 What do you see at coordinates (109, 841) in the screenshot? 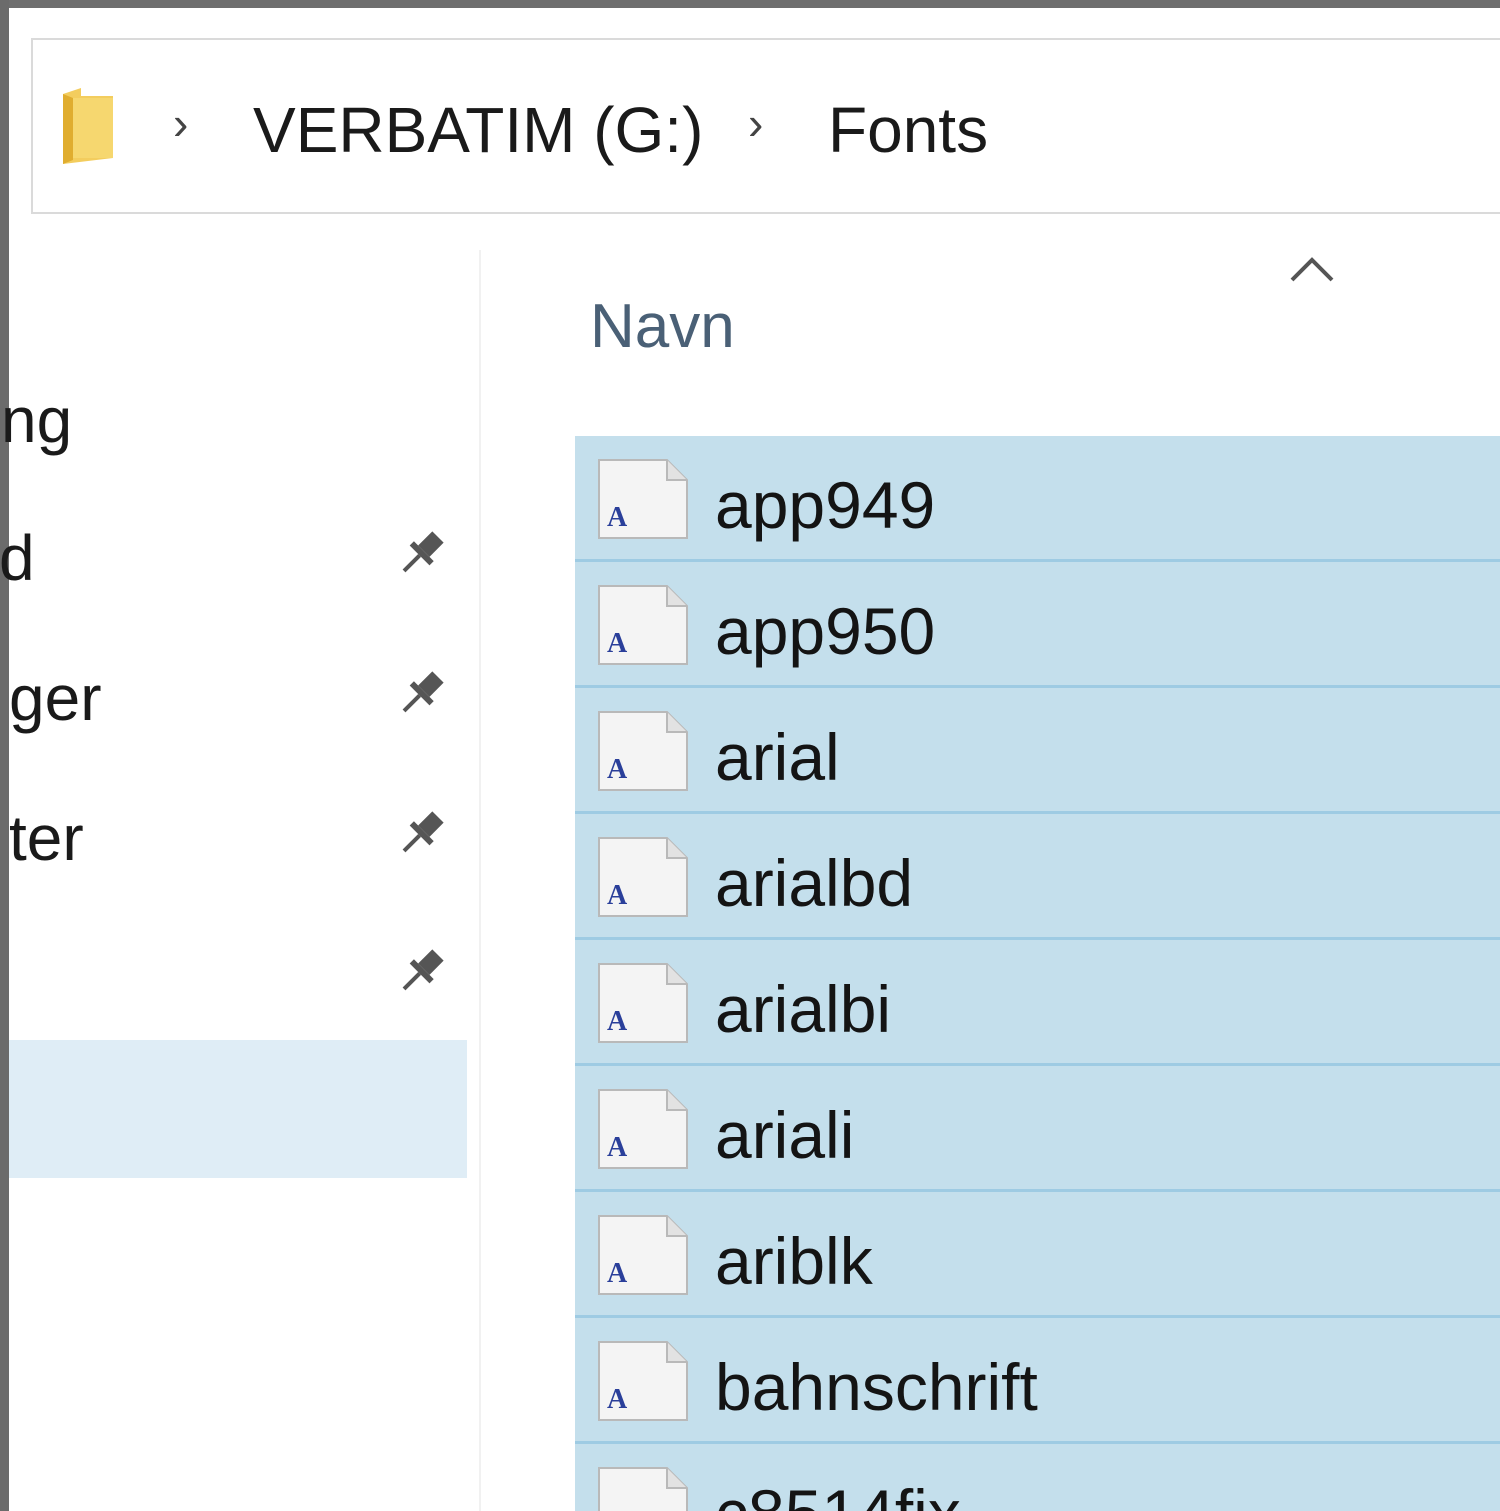
I see `nav-item: ter` at bounding box center [109, 841].